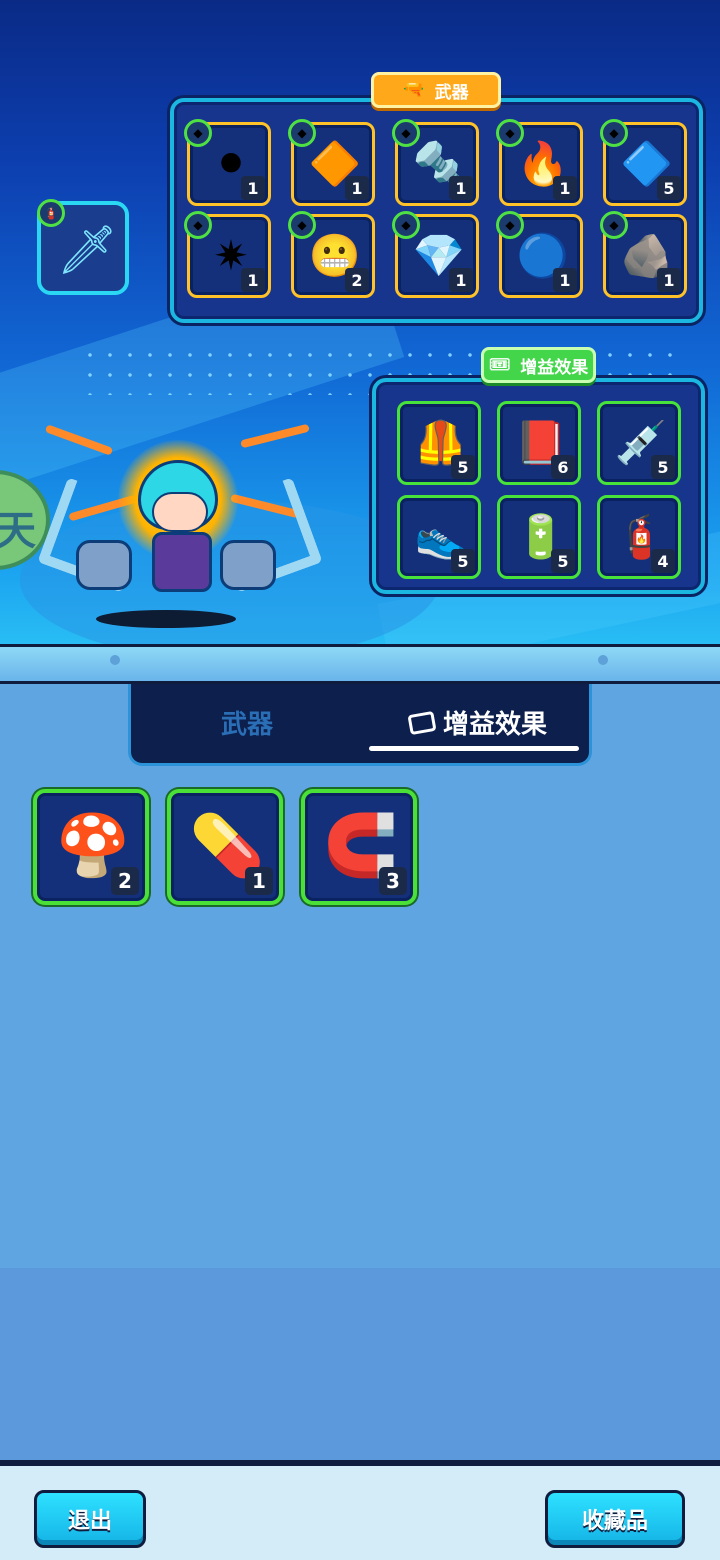 The width and height of the screenshot is (720, 1560). What do you see at coordinates (451, 92) in the screenshot?
I see `weapon-tag-label: 武器` at bounding box center [451, 92].